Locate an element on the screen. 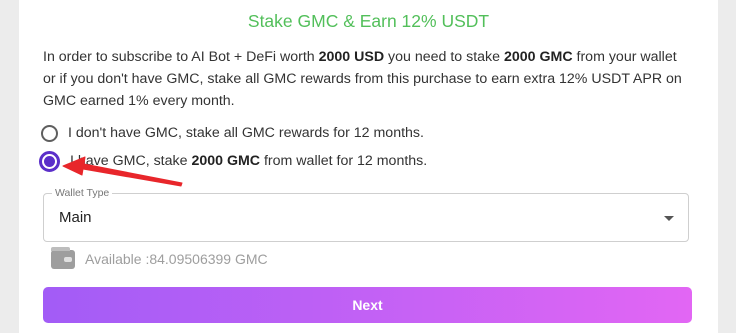 The width and height of the screenshot is (736, 333). option-have-gmc-label-pre: I have GMC, stake is located at coordinates (131, 161).